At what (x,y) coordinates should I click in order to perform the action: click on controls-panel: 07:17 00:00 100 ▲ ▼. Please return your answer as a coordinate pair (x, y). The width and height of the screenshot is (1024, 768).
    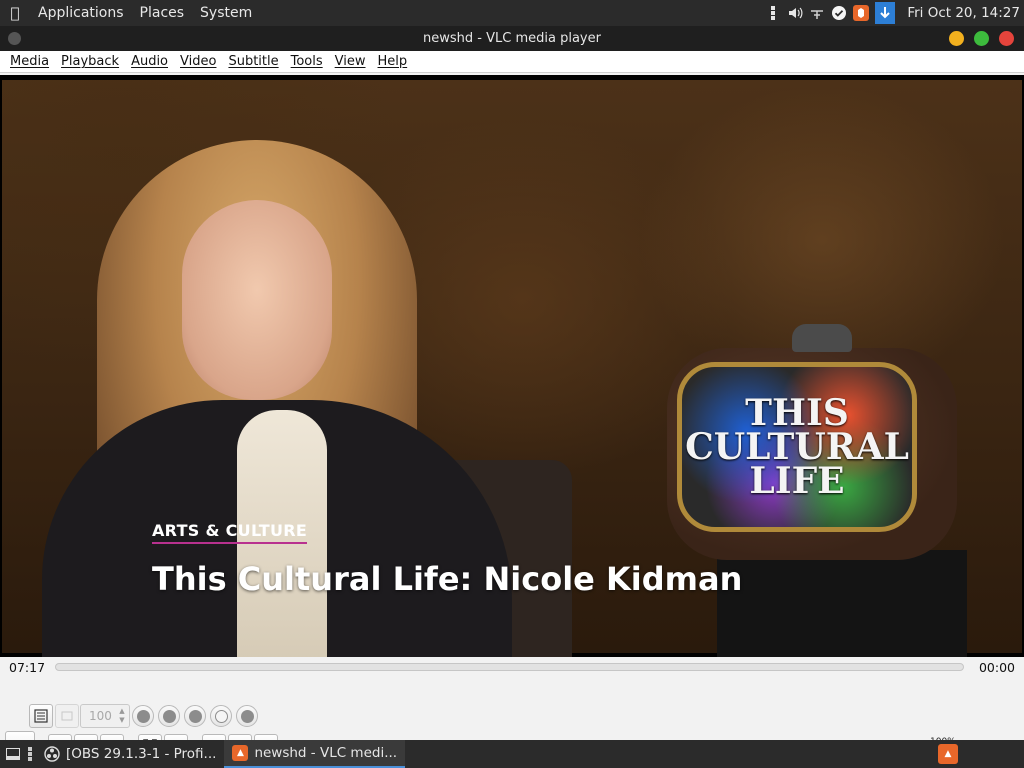
    Looking at the image, I should click on (512, 710).